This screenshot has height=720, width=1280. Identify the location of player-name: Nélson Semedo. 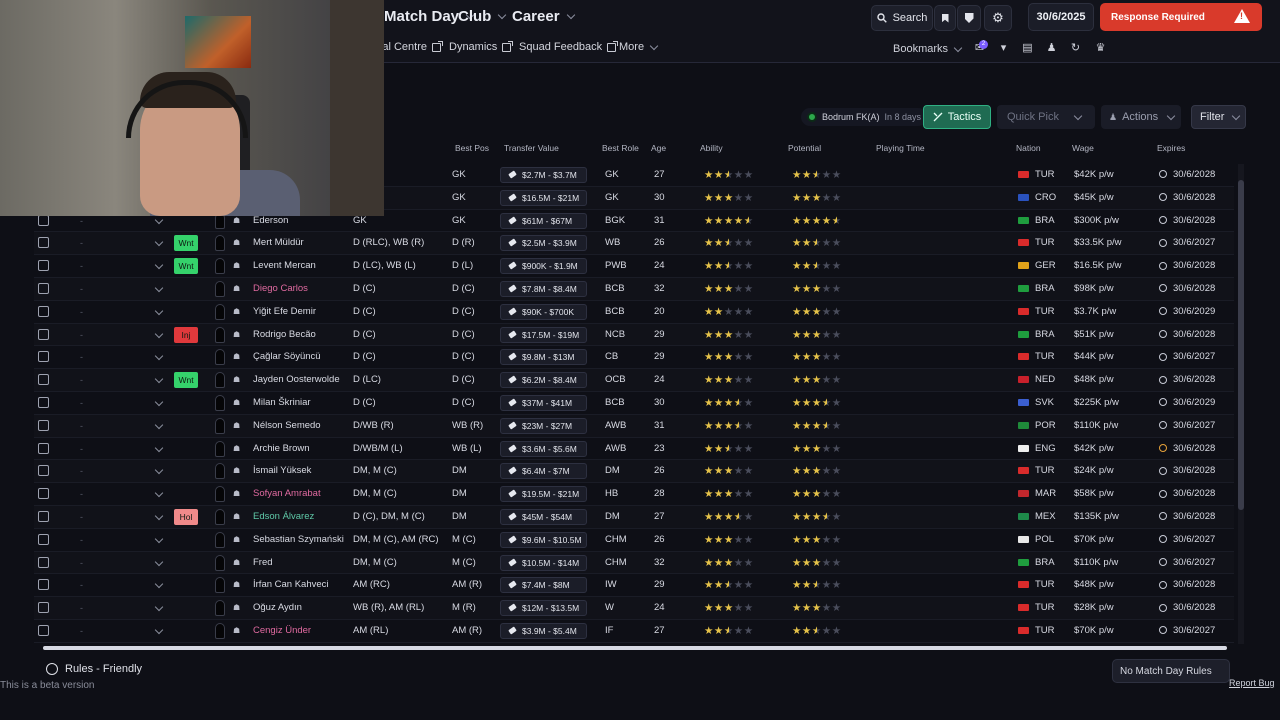
(287, 426).